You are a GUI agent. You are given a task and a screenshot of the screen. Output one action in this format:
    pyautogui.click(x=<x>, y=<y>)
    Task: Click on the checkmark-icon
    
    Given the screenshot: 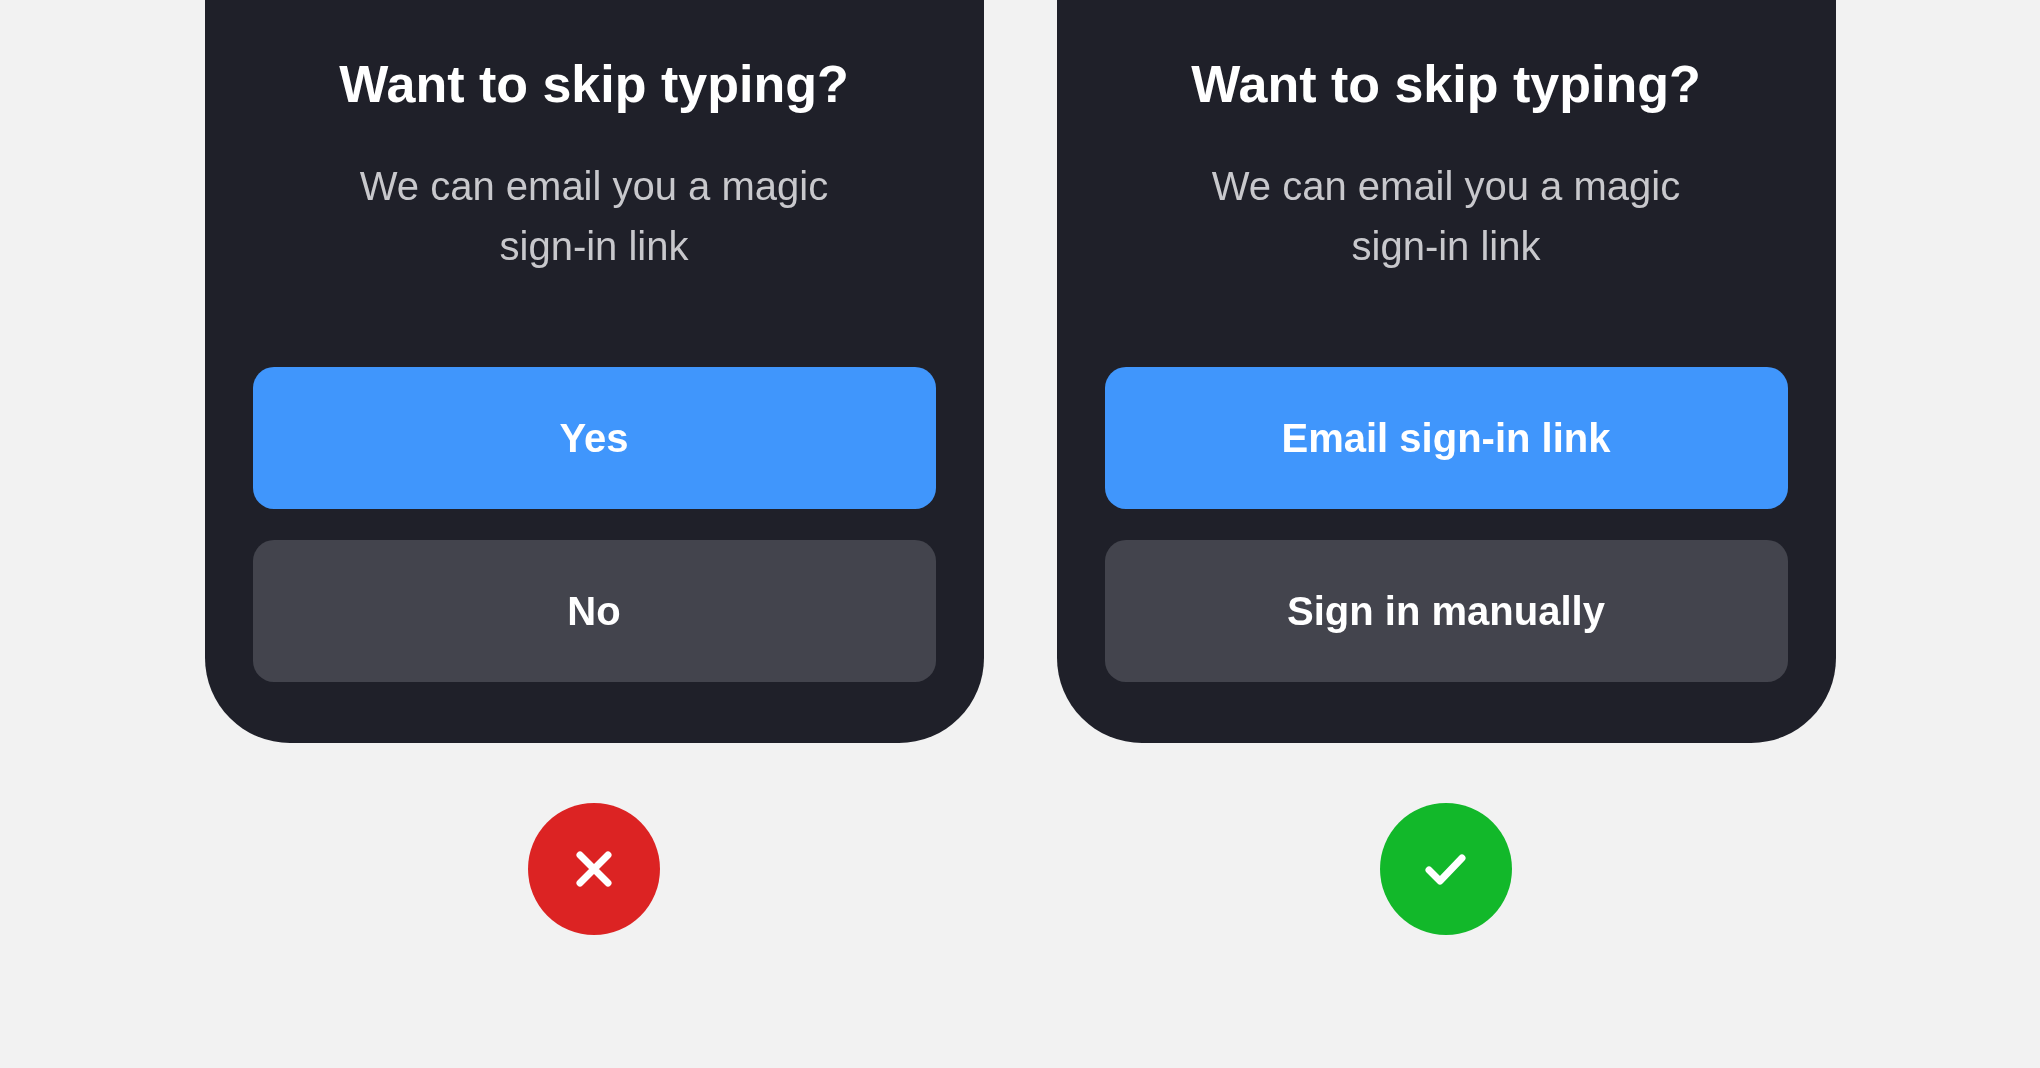 What is the action you would take?
    pyautogui.click(x=1446, y=869)
    